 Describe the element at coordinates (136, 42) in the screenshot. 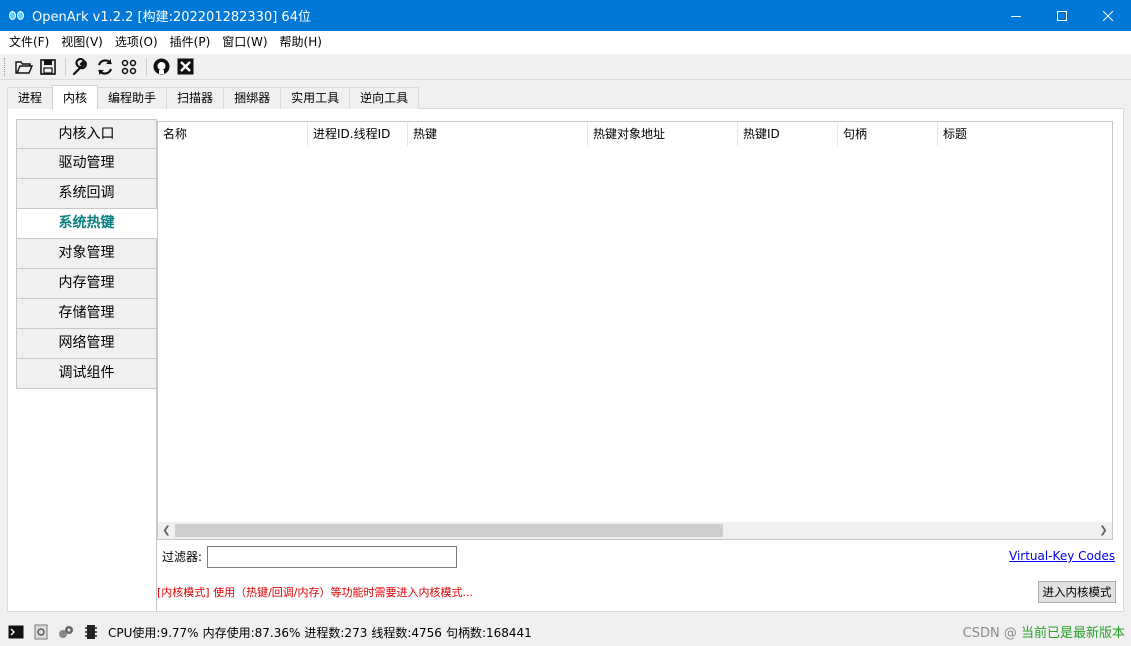

I see `menu-options: 选项(O)` at that location.